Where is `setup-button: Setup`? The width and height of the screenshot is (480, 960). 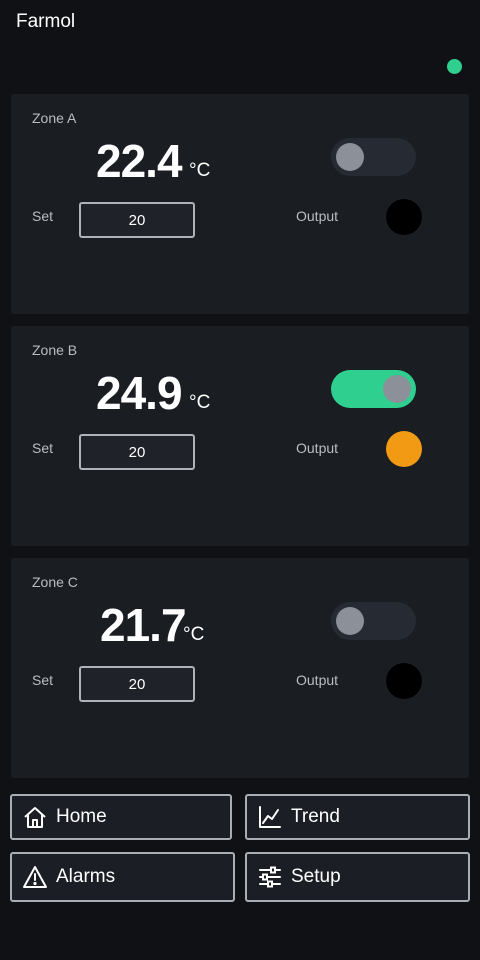
setup-button: Setup is located at coordinates (357, 877).